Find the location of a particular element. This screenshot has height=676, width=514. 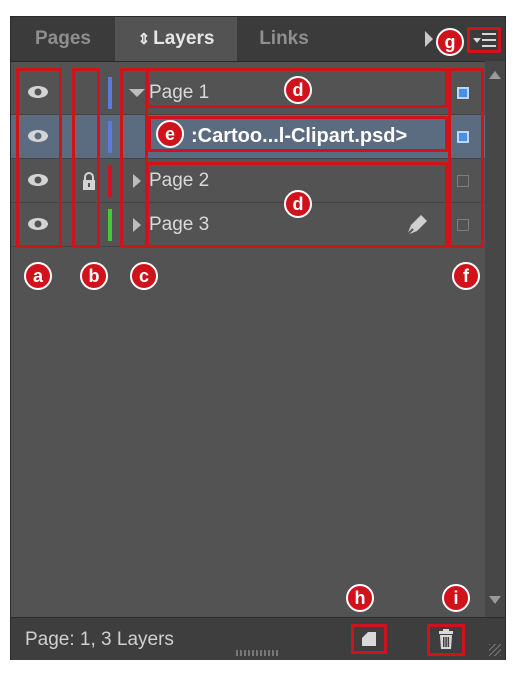

delete-layer-button is located at coordinates (446, 640).